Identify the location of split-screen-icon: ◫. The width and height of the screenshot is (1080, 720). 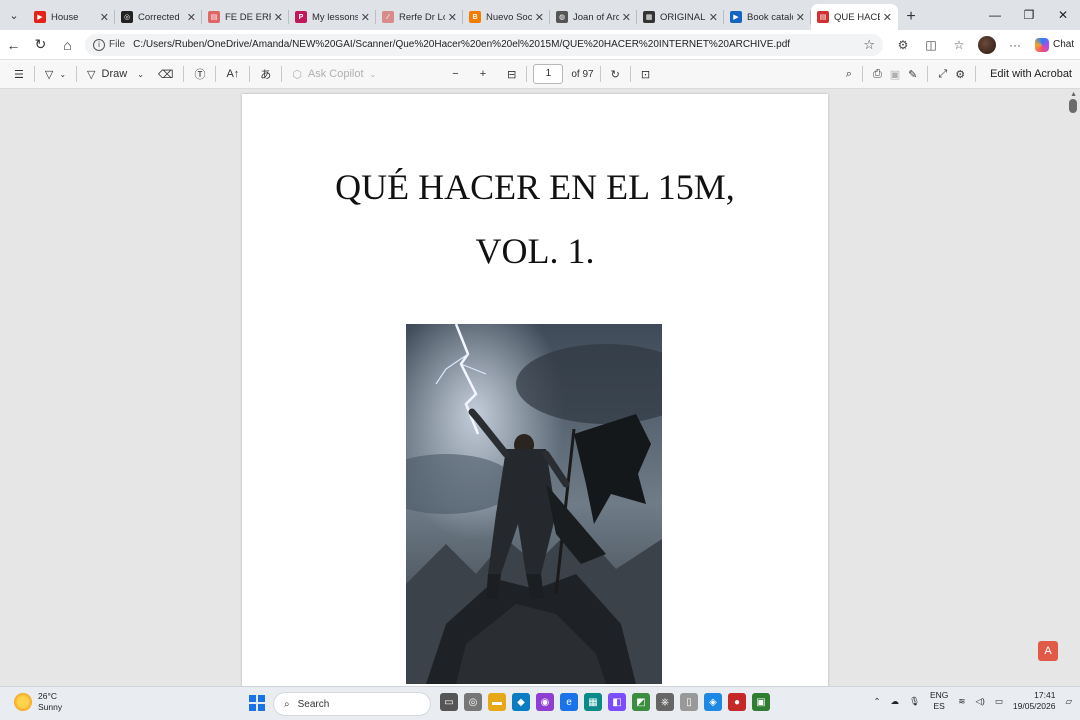
(931, 45).